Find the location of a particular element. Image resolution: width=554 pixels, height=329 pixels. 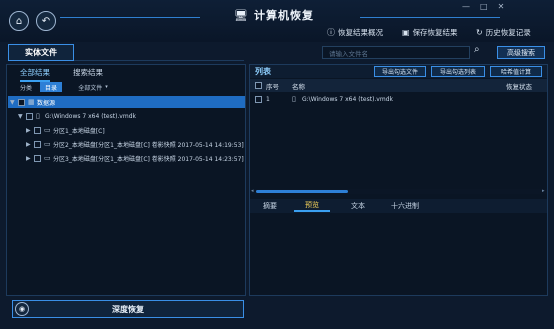

filter-all-files-dropdown: 全部文件 ▾ is located at coordinates (93, 87).